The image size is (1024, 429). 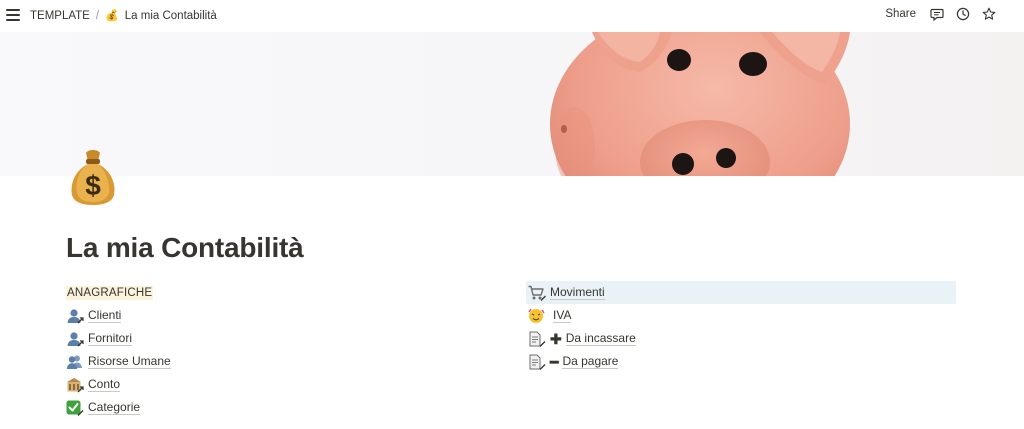 What do you see at coordinates (110, 292) in the screenshot?
I see `anagrafiche-heading: ANAGRAFICHE` at bounding box center [110, 292].